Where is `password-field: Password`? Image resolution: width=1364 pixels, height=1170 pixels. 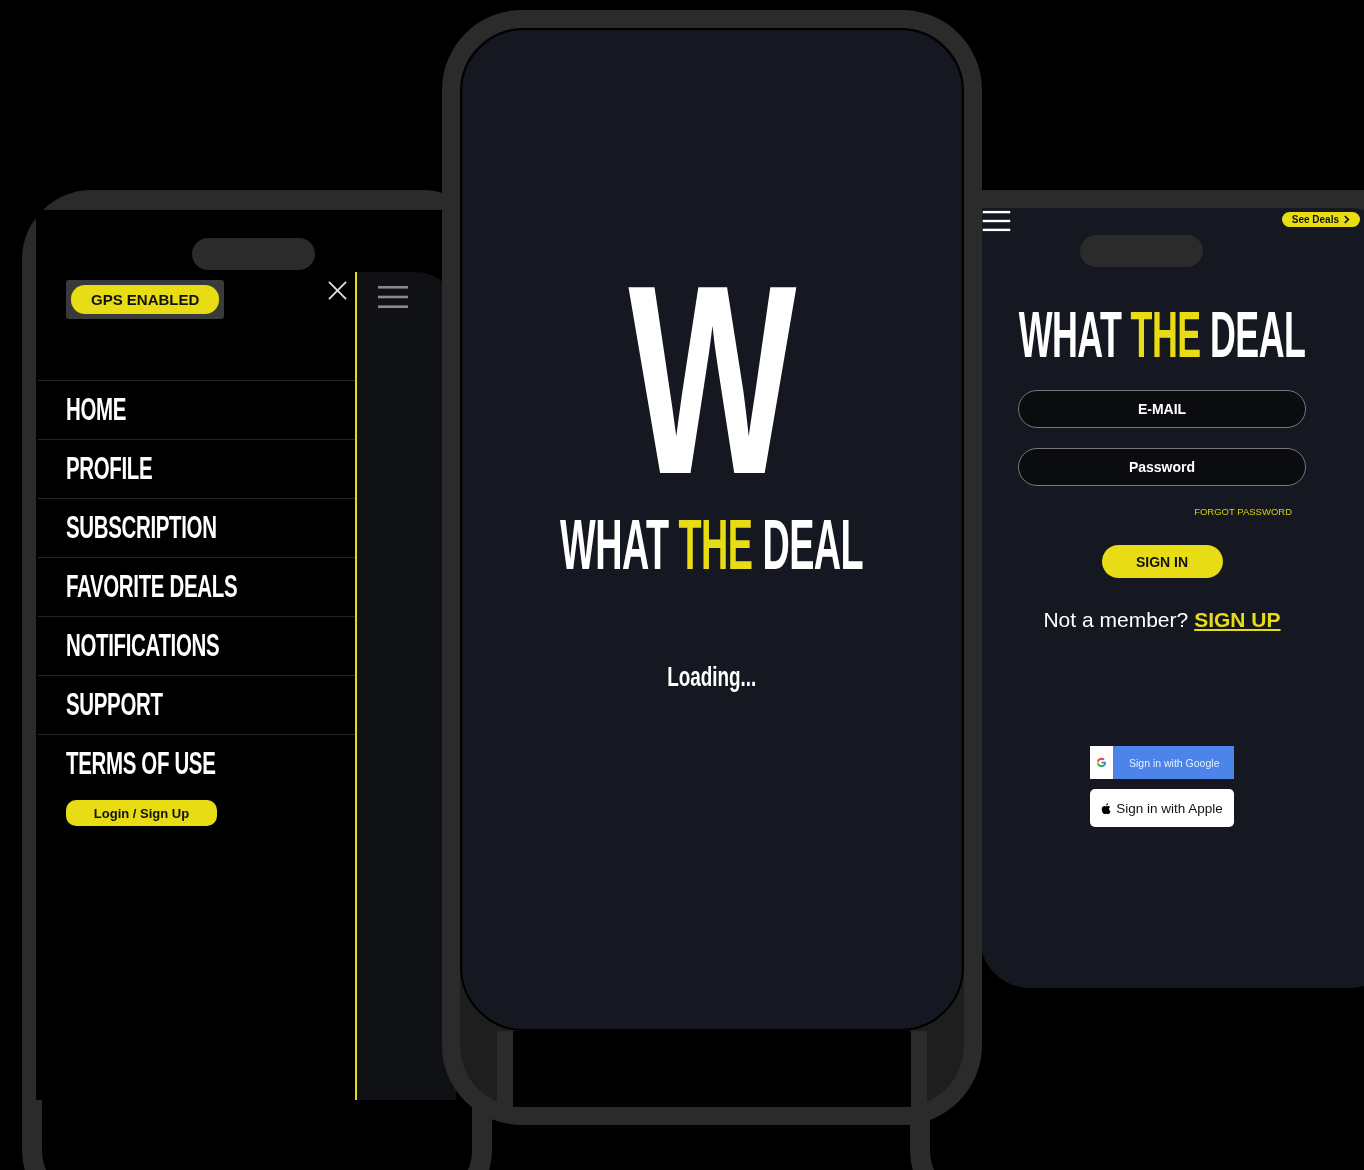
password-field: Password is located at coordinates (1162, 467).